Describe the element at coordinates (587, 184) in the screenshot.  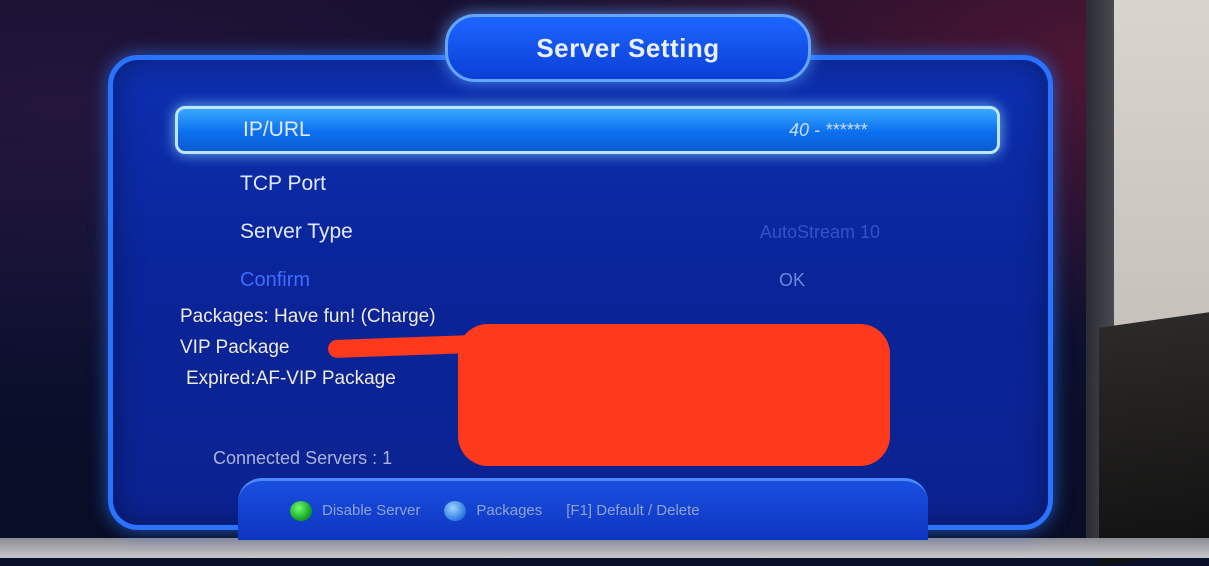
I see `menu-item-tcp-port: TCP Port` at that location.